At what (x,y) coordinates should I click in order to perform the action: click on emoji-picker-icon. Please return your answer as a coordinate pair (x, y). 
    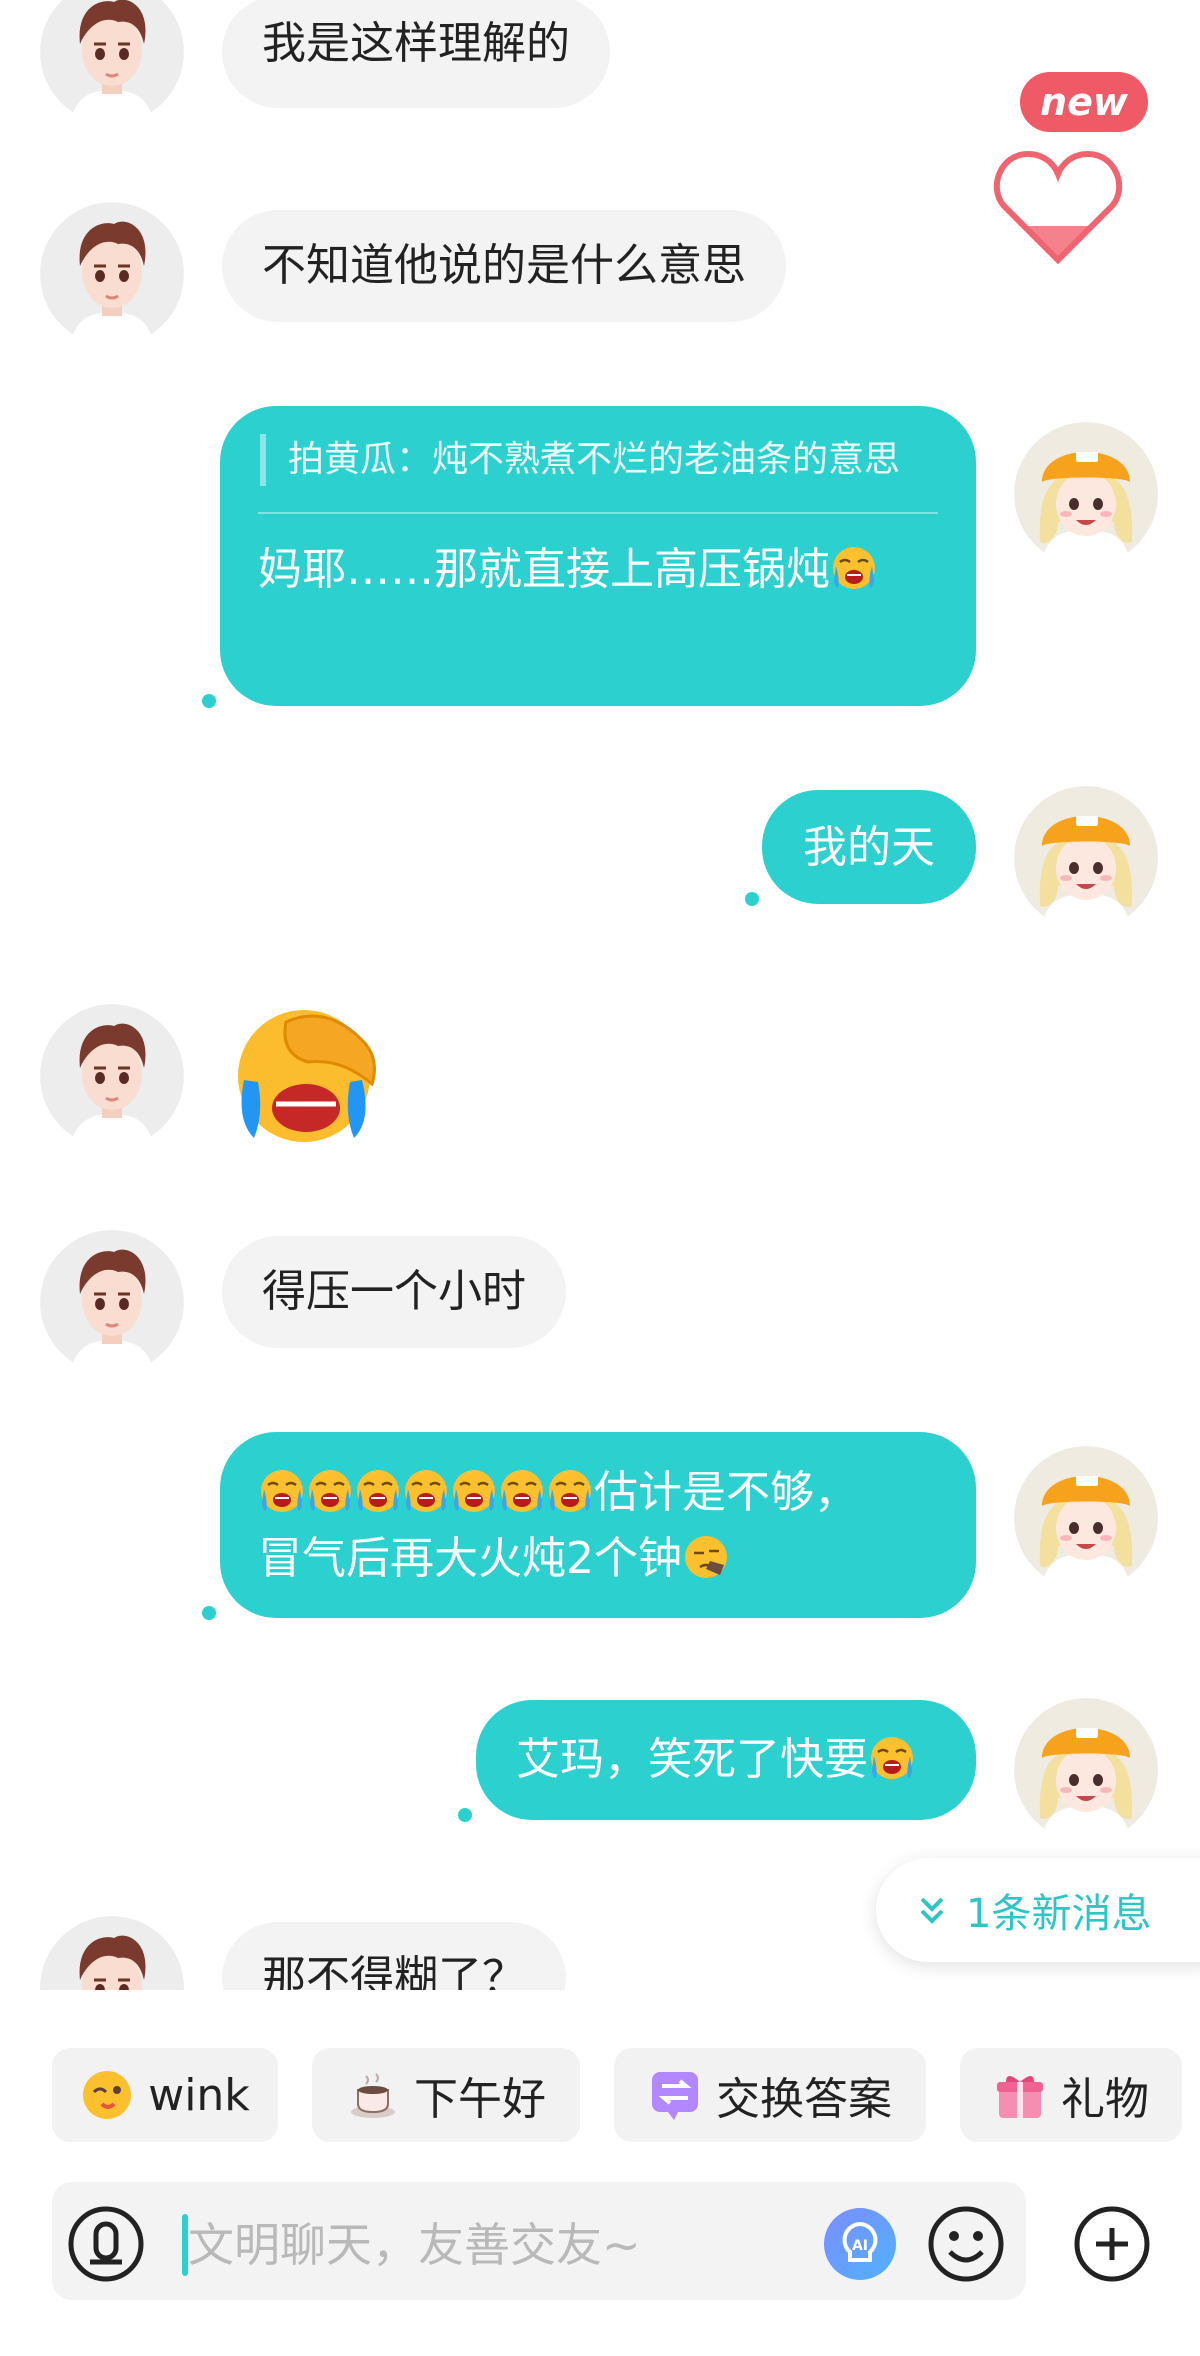
    Looking at the image, I should click on (966, 2244).